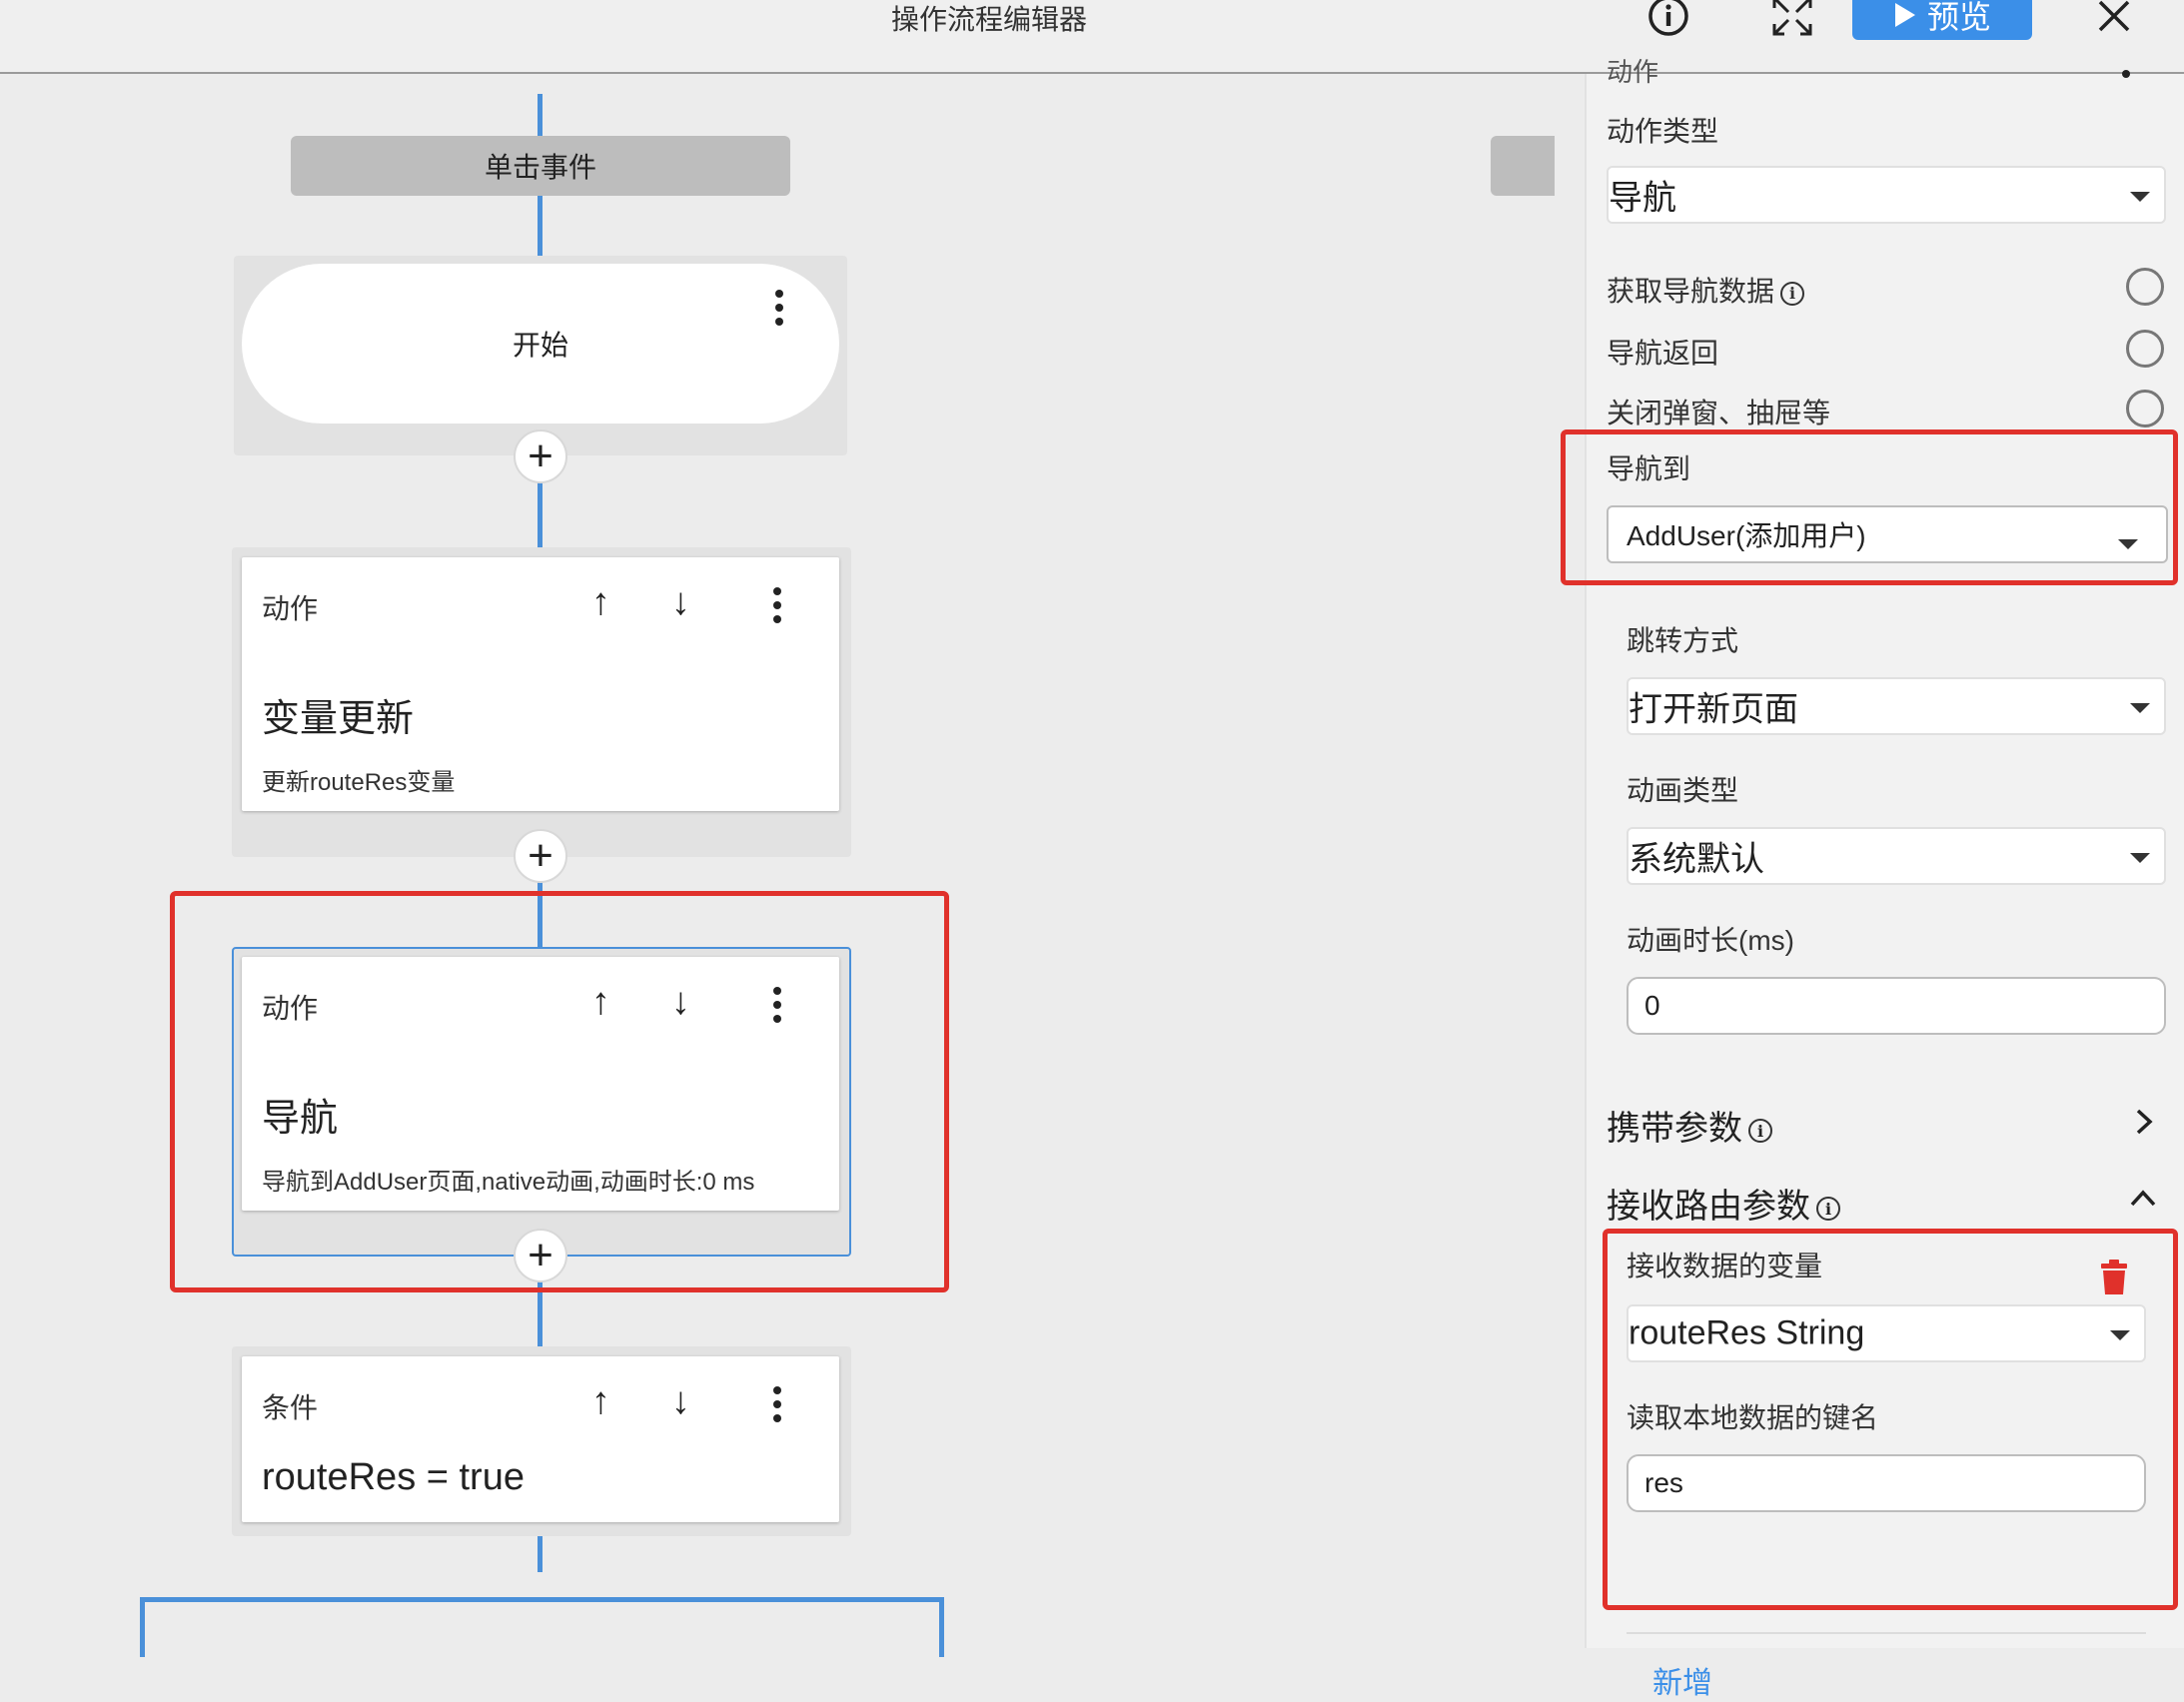 The image size is (2184, 1702). I want to click on receive-params-header: 接收路由参数 i, so click(1723, 1203).